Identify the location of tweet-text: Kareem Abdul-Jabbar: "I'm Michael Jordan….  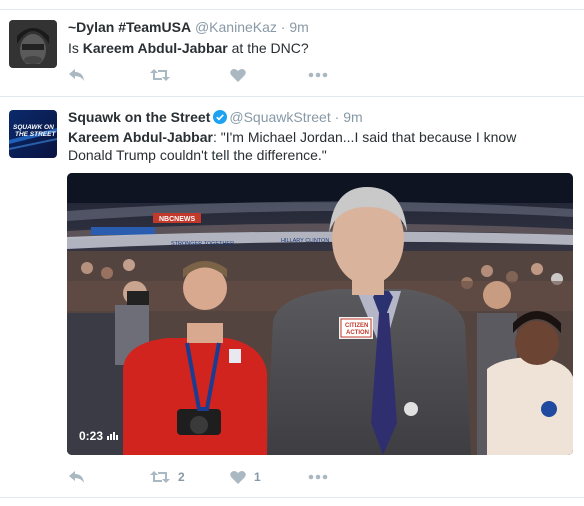
(318, 146).